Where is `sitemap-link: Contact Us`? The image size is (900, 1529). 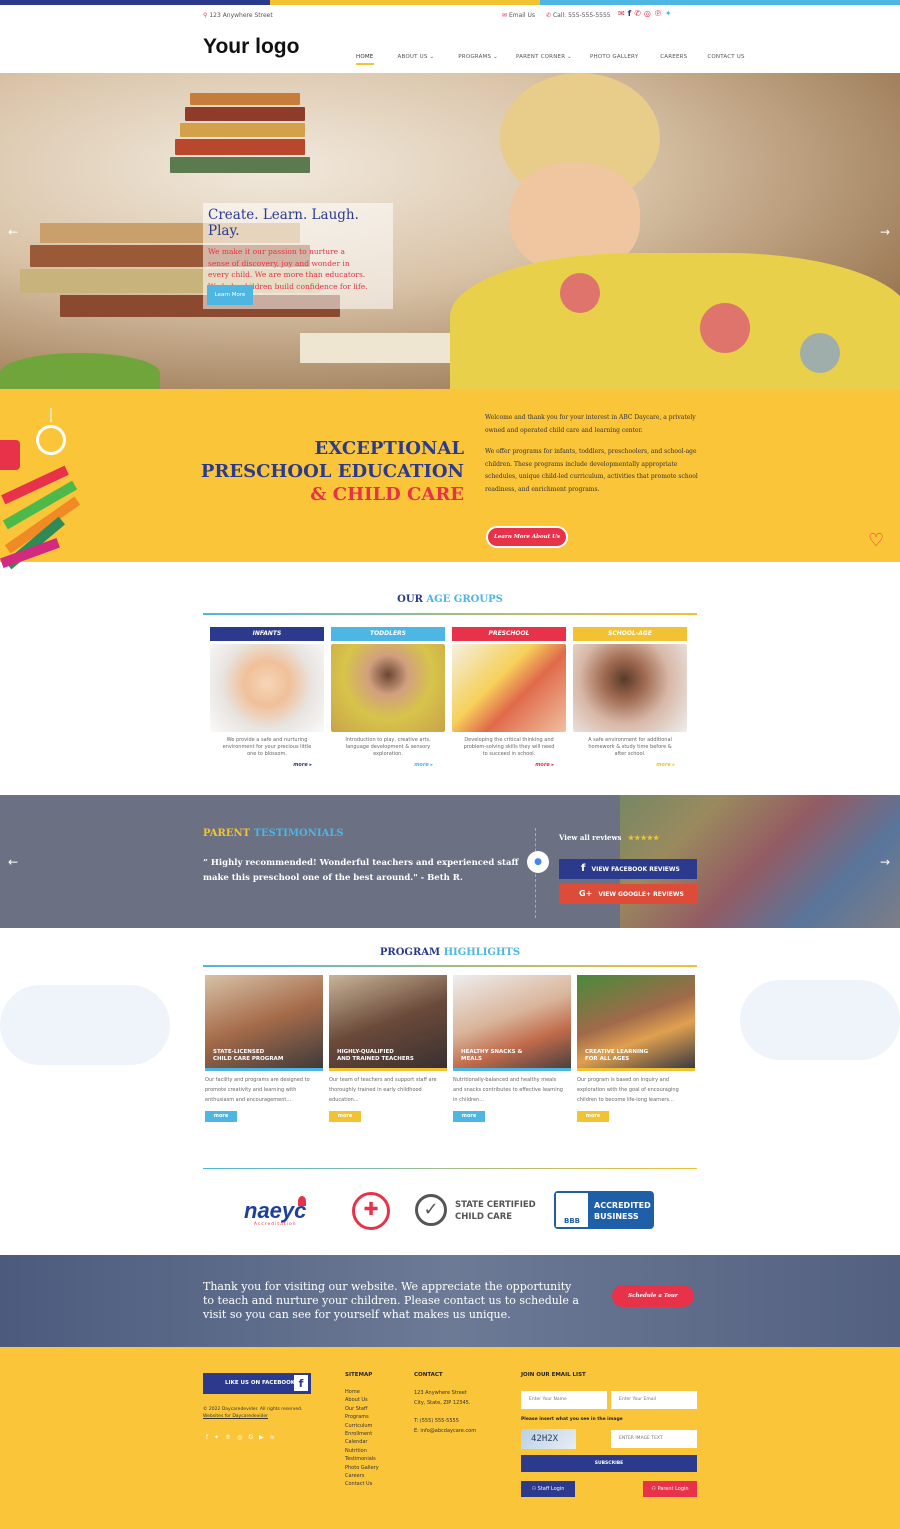
sitemap-link: Contact Us is located at coordinates (362, 1484).